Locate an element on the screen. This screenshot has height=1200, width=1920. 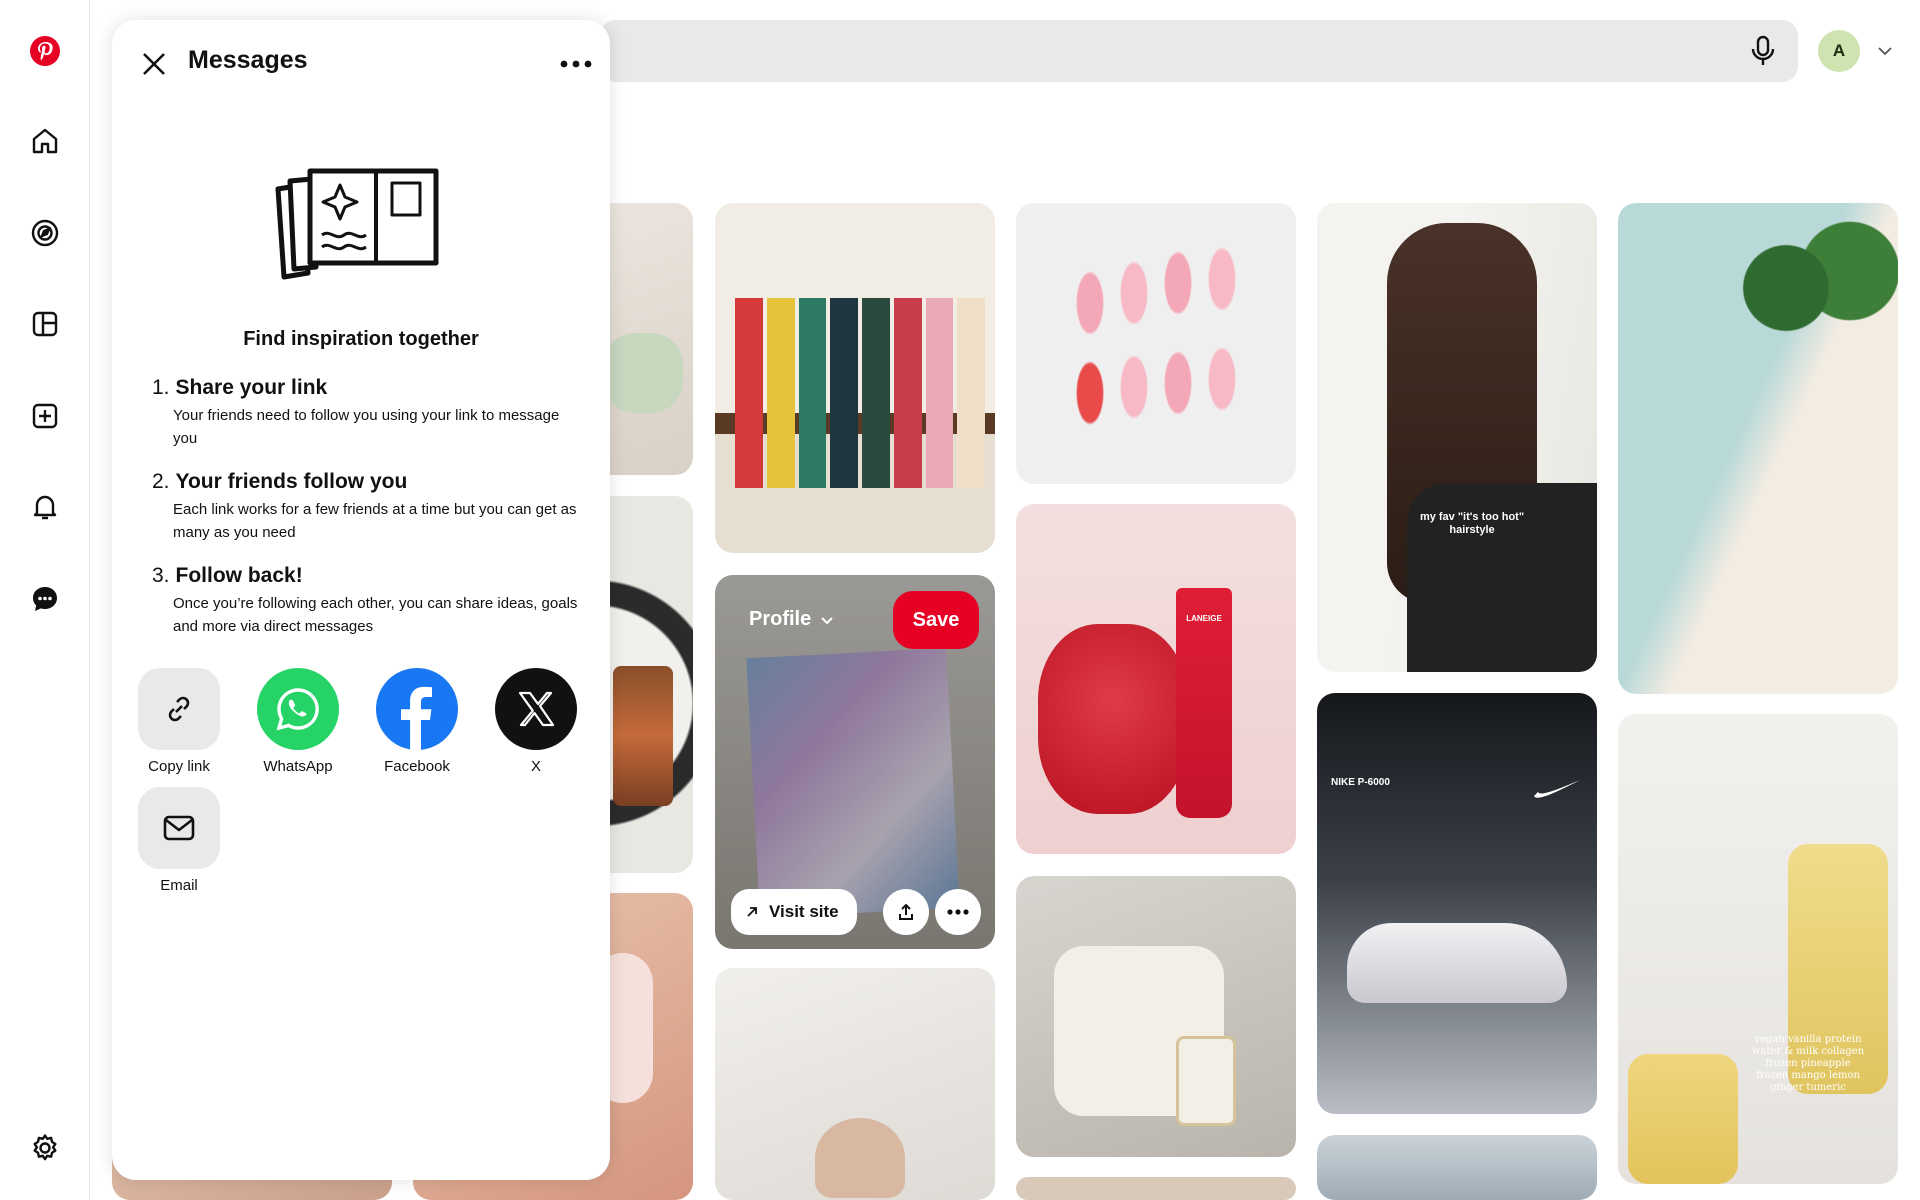
avatar: A is located at coordinates (1839, 51).